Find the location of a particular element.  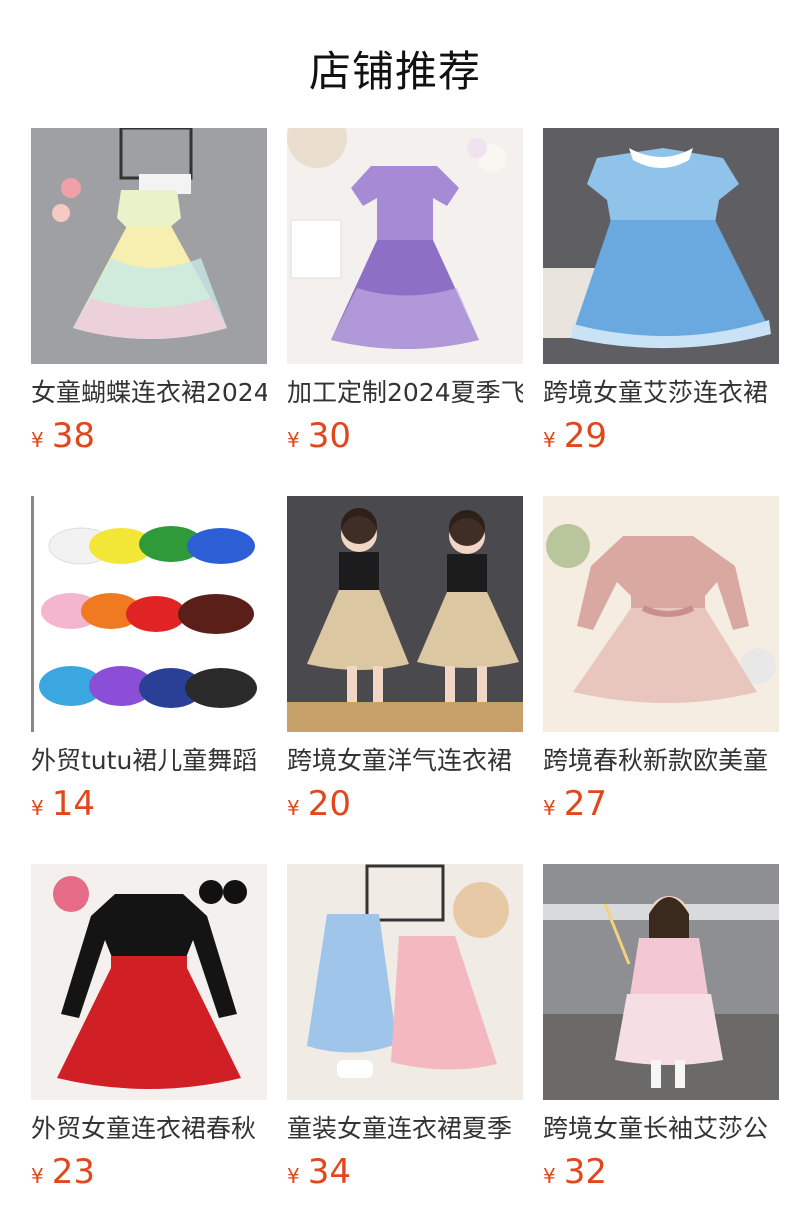

product-name: 童装女童连衣裙夏季 is located at coordinates (405, 1129).